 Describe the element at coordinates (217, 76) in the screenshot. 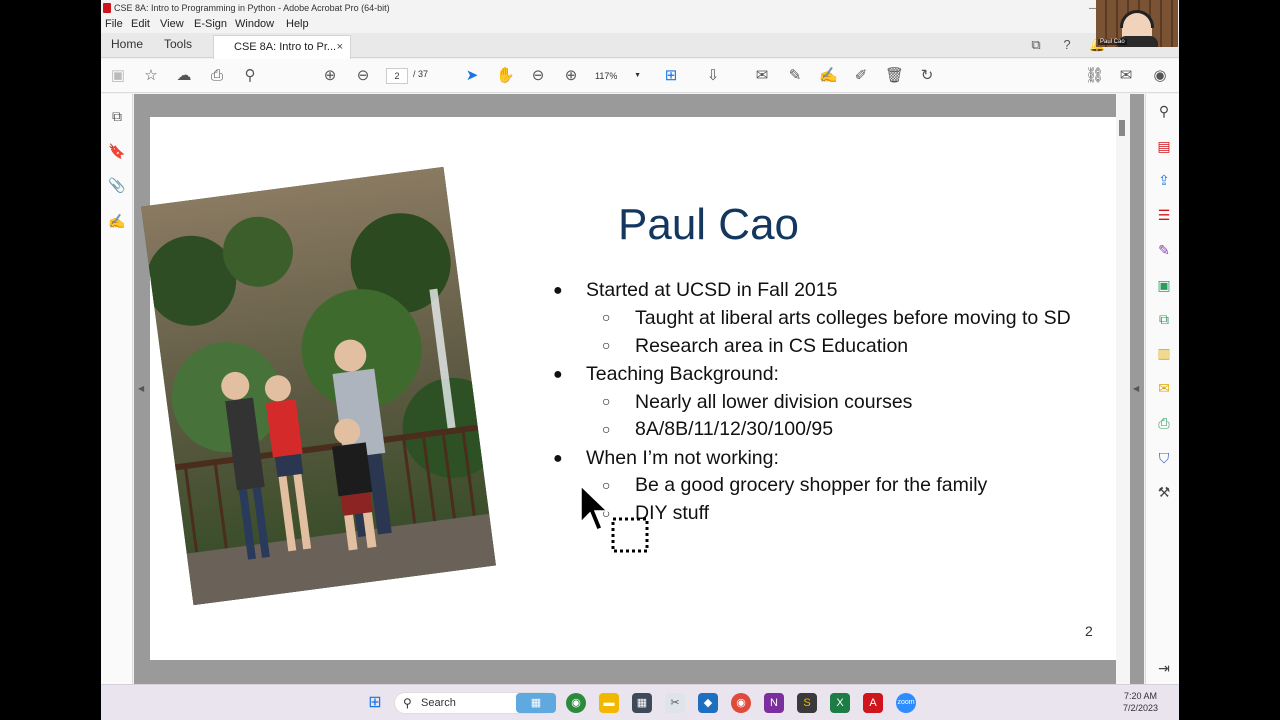

I see `print-icon: ⎙` at that location.